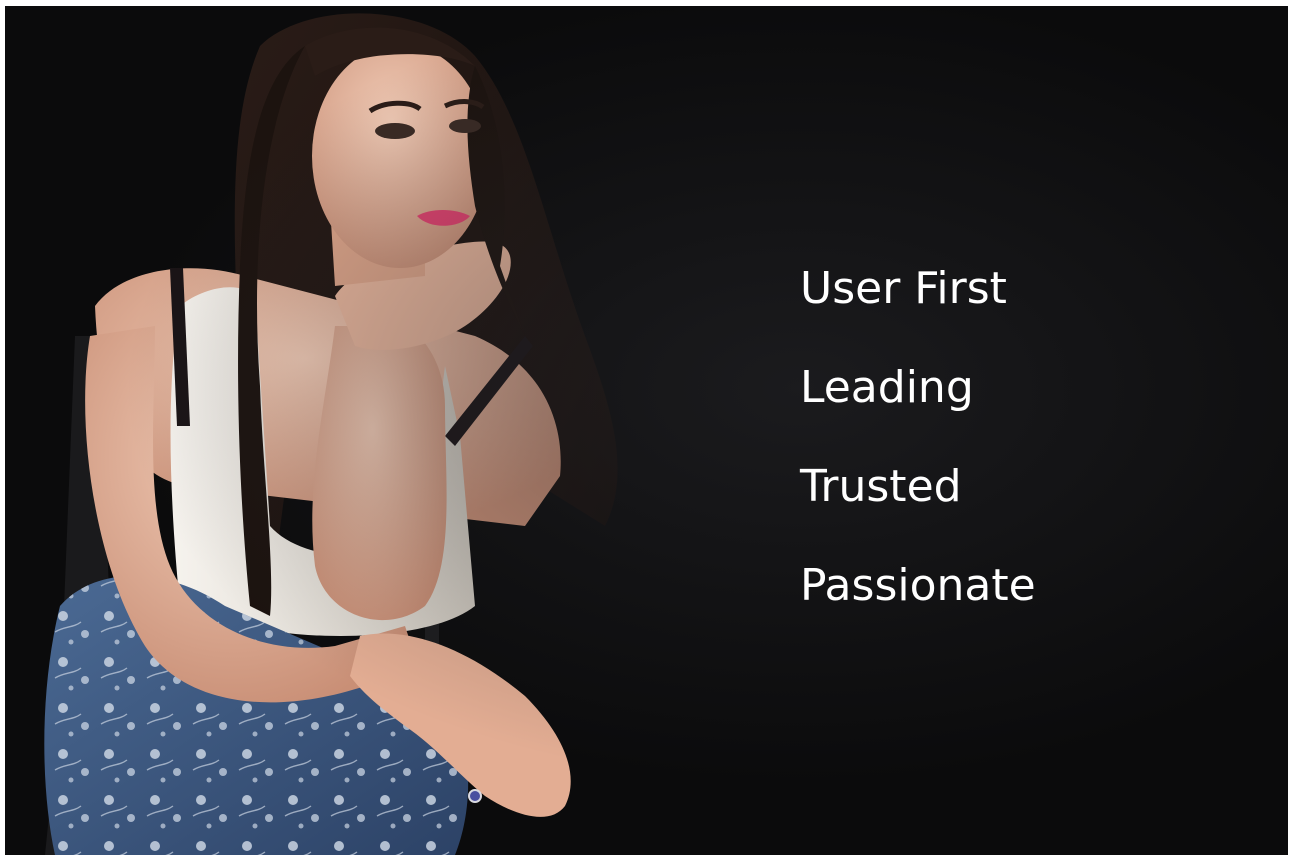 Image resolution: width=1291 pixels, height=859 pixels. What do you see at coordinates (465, 126) in the screenshot?
I see `eye-right` at bounding box center [465, 126].